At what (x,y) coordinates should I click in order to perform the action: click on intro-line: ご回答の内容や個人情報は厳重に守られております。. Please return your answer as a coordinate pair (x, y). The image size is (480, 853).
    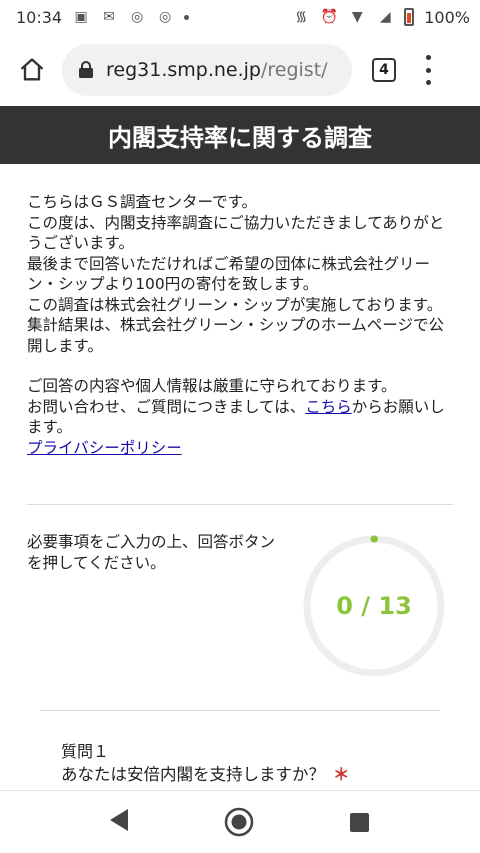
    Looking at the image, I should click on (212, 386).